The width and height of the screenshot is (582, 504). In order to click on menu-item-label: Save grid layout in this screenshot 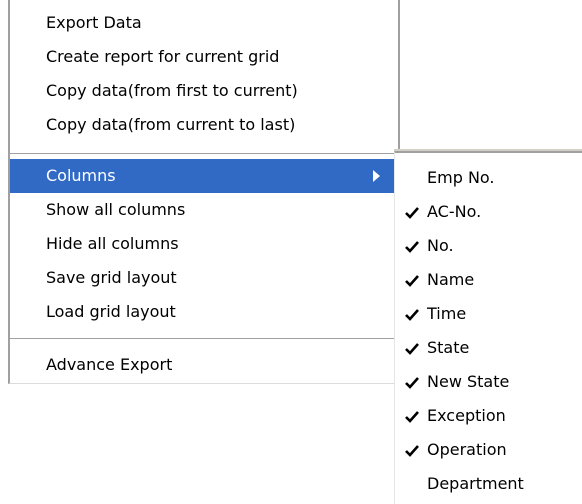, I will do `click(111, 277)`.